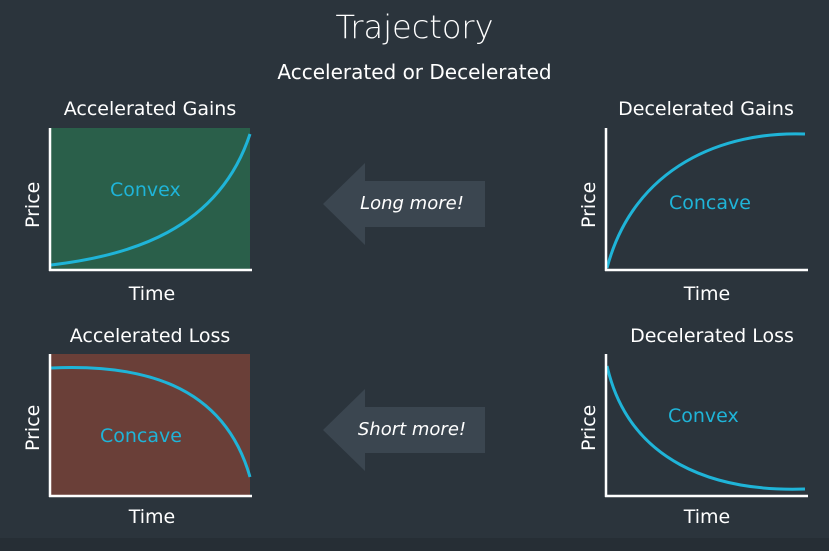 The width and height of the screenshot is (829, 551). I want to click on curve-convex-falling, so click(705, 428).